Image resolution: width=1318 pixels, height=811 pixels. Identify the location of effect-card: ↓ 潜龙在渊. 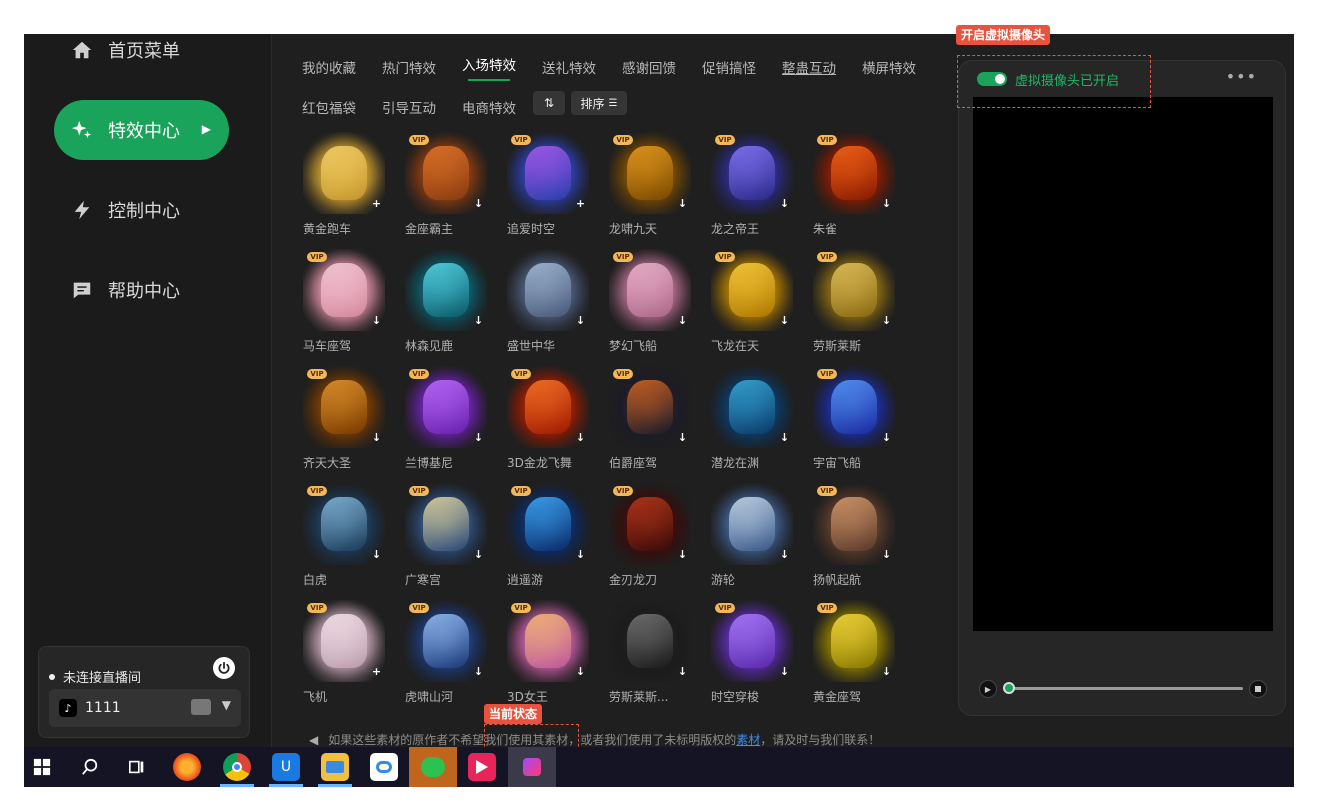
(752, 421).